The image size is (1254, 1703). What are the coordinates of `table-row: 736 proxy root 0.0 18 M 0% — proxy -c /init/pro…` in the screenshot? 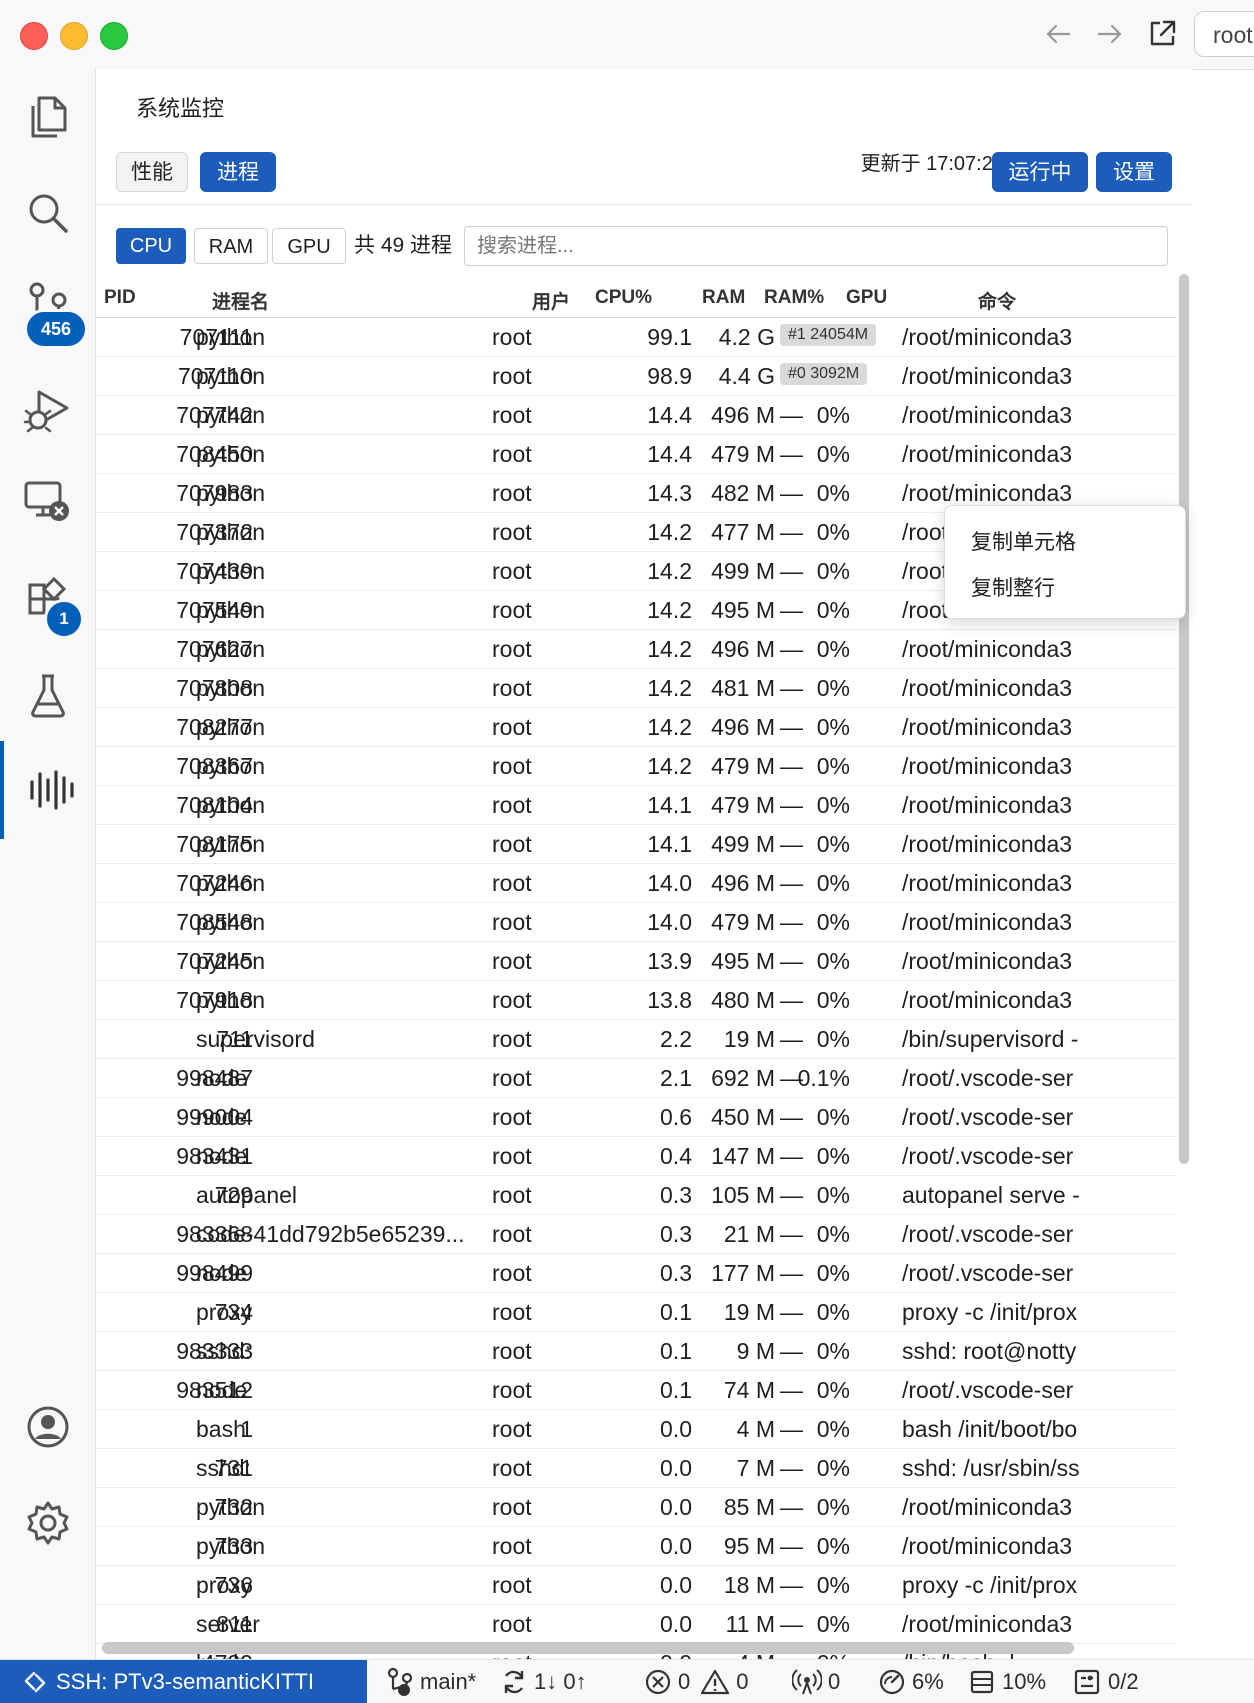 It's located at (636, 1585).